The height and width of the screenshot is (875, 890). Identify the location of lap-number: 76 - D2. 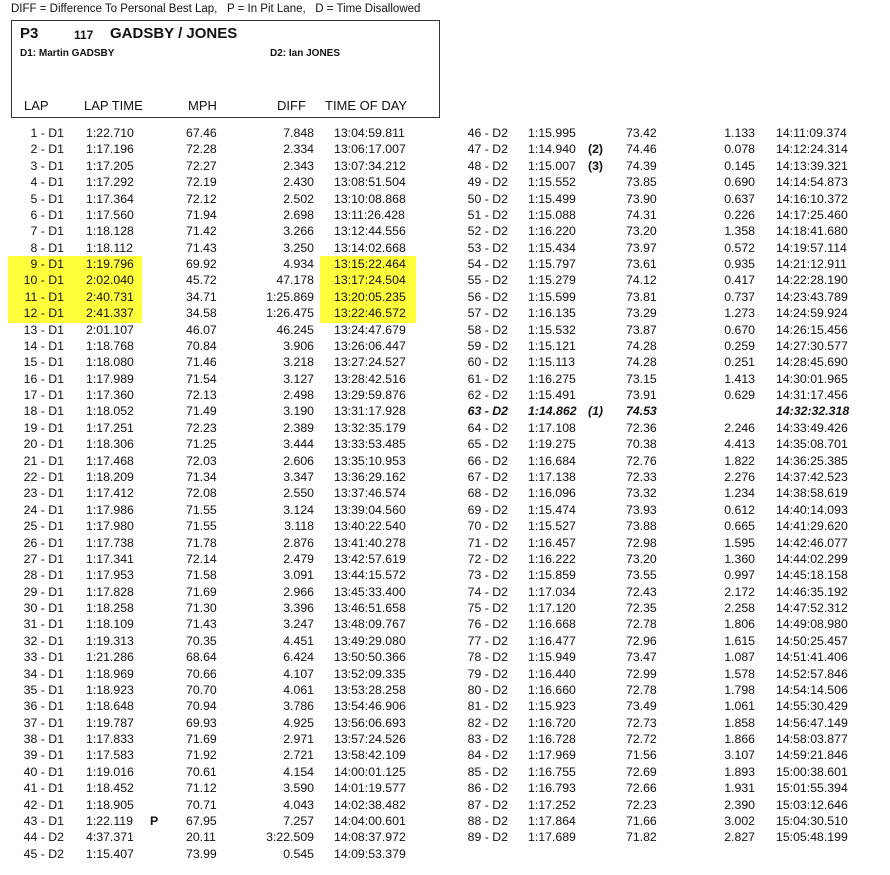
(487, 624).